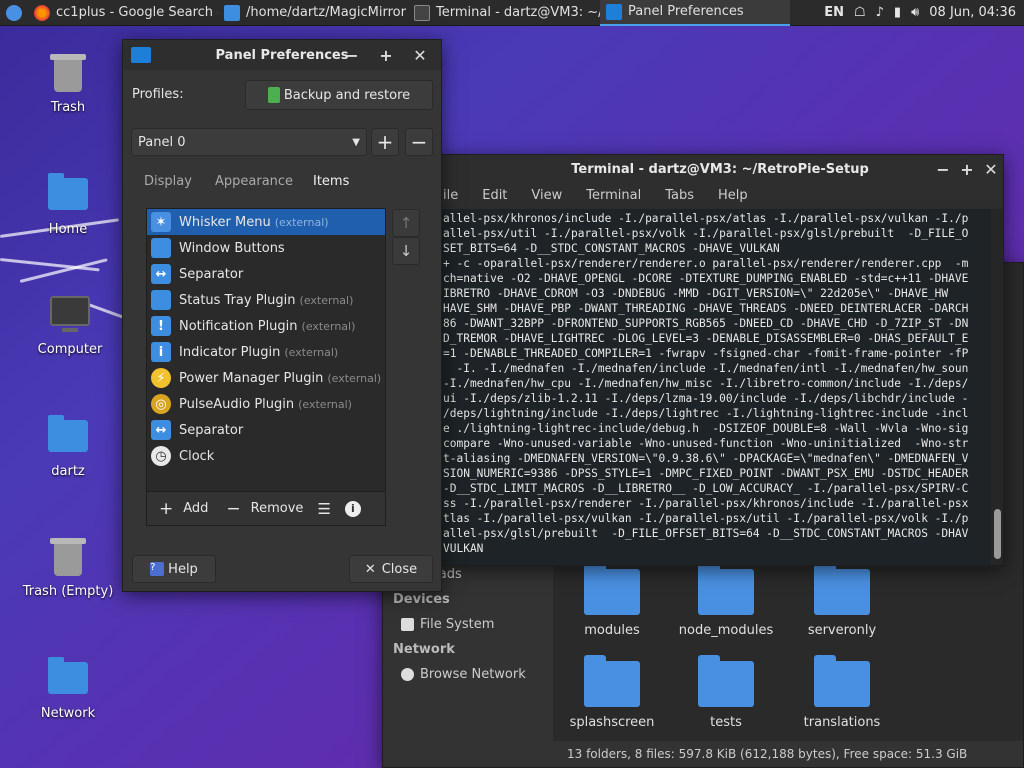 The width and height of the screenshot is (1024, 768). I want to click on panel-item-external-tag: (external), so click(325, 404).